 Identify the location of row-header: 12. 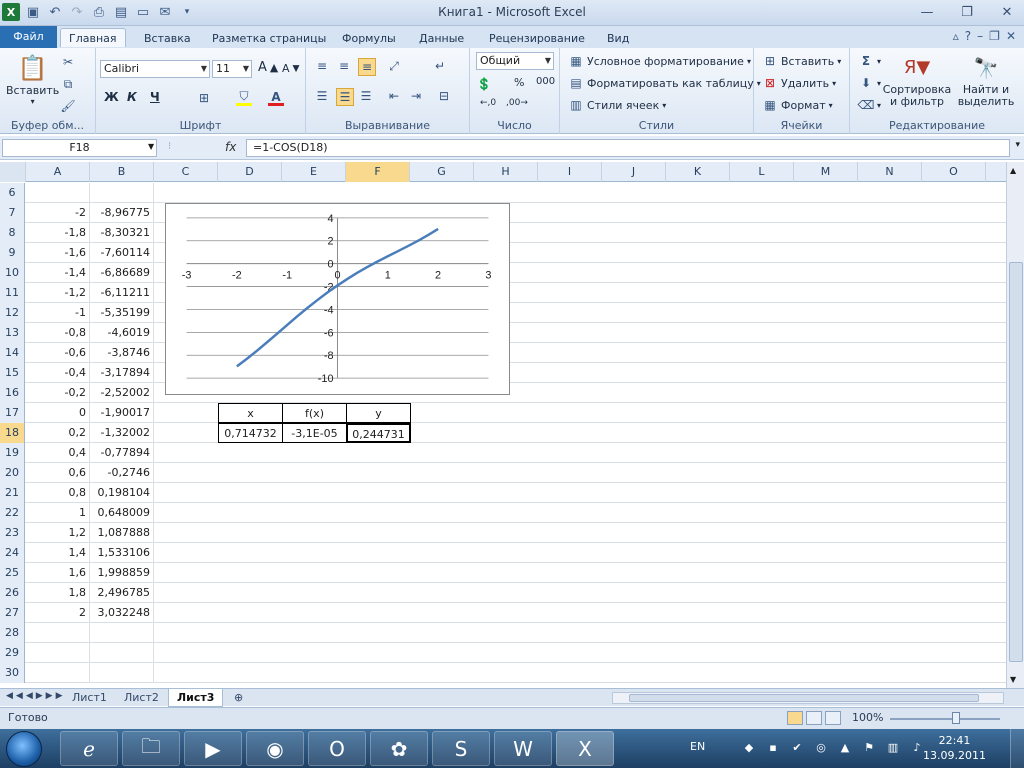
(12, 313).